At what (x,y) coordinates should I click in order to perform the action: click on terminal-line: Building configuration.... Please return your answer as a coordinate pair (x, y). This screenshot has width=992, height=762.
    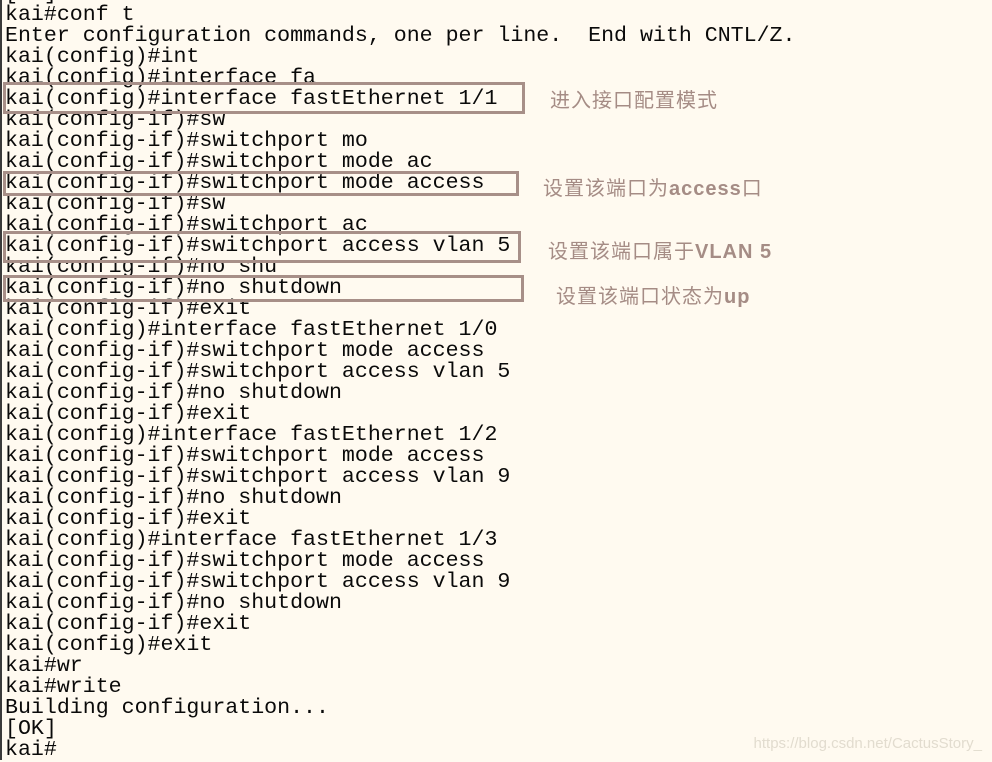
    Looking at the image, I should click on (167, 708).